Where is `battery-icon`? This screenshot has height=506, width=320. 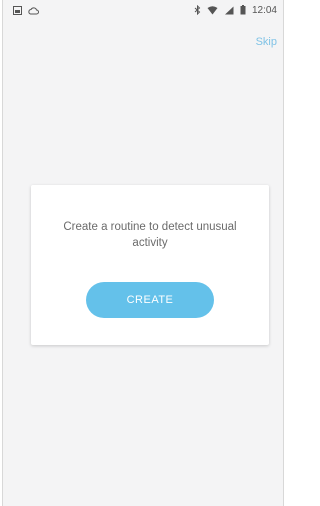 battery-icon is located at coordinates (243, 10).